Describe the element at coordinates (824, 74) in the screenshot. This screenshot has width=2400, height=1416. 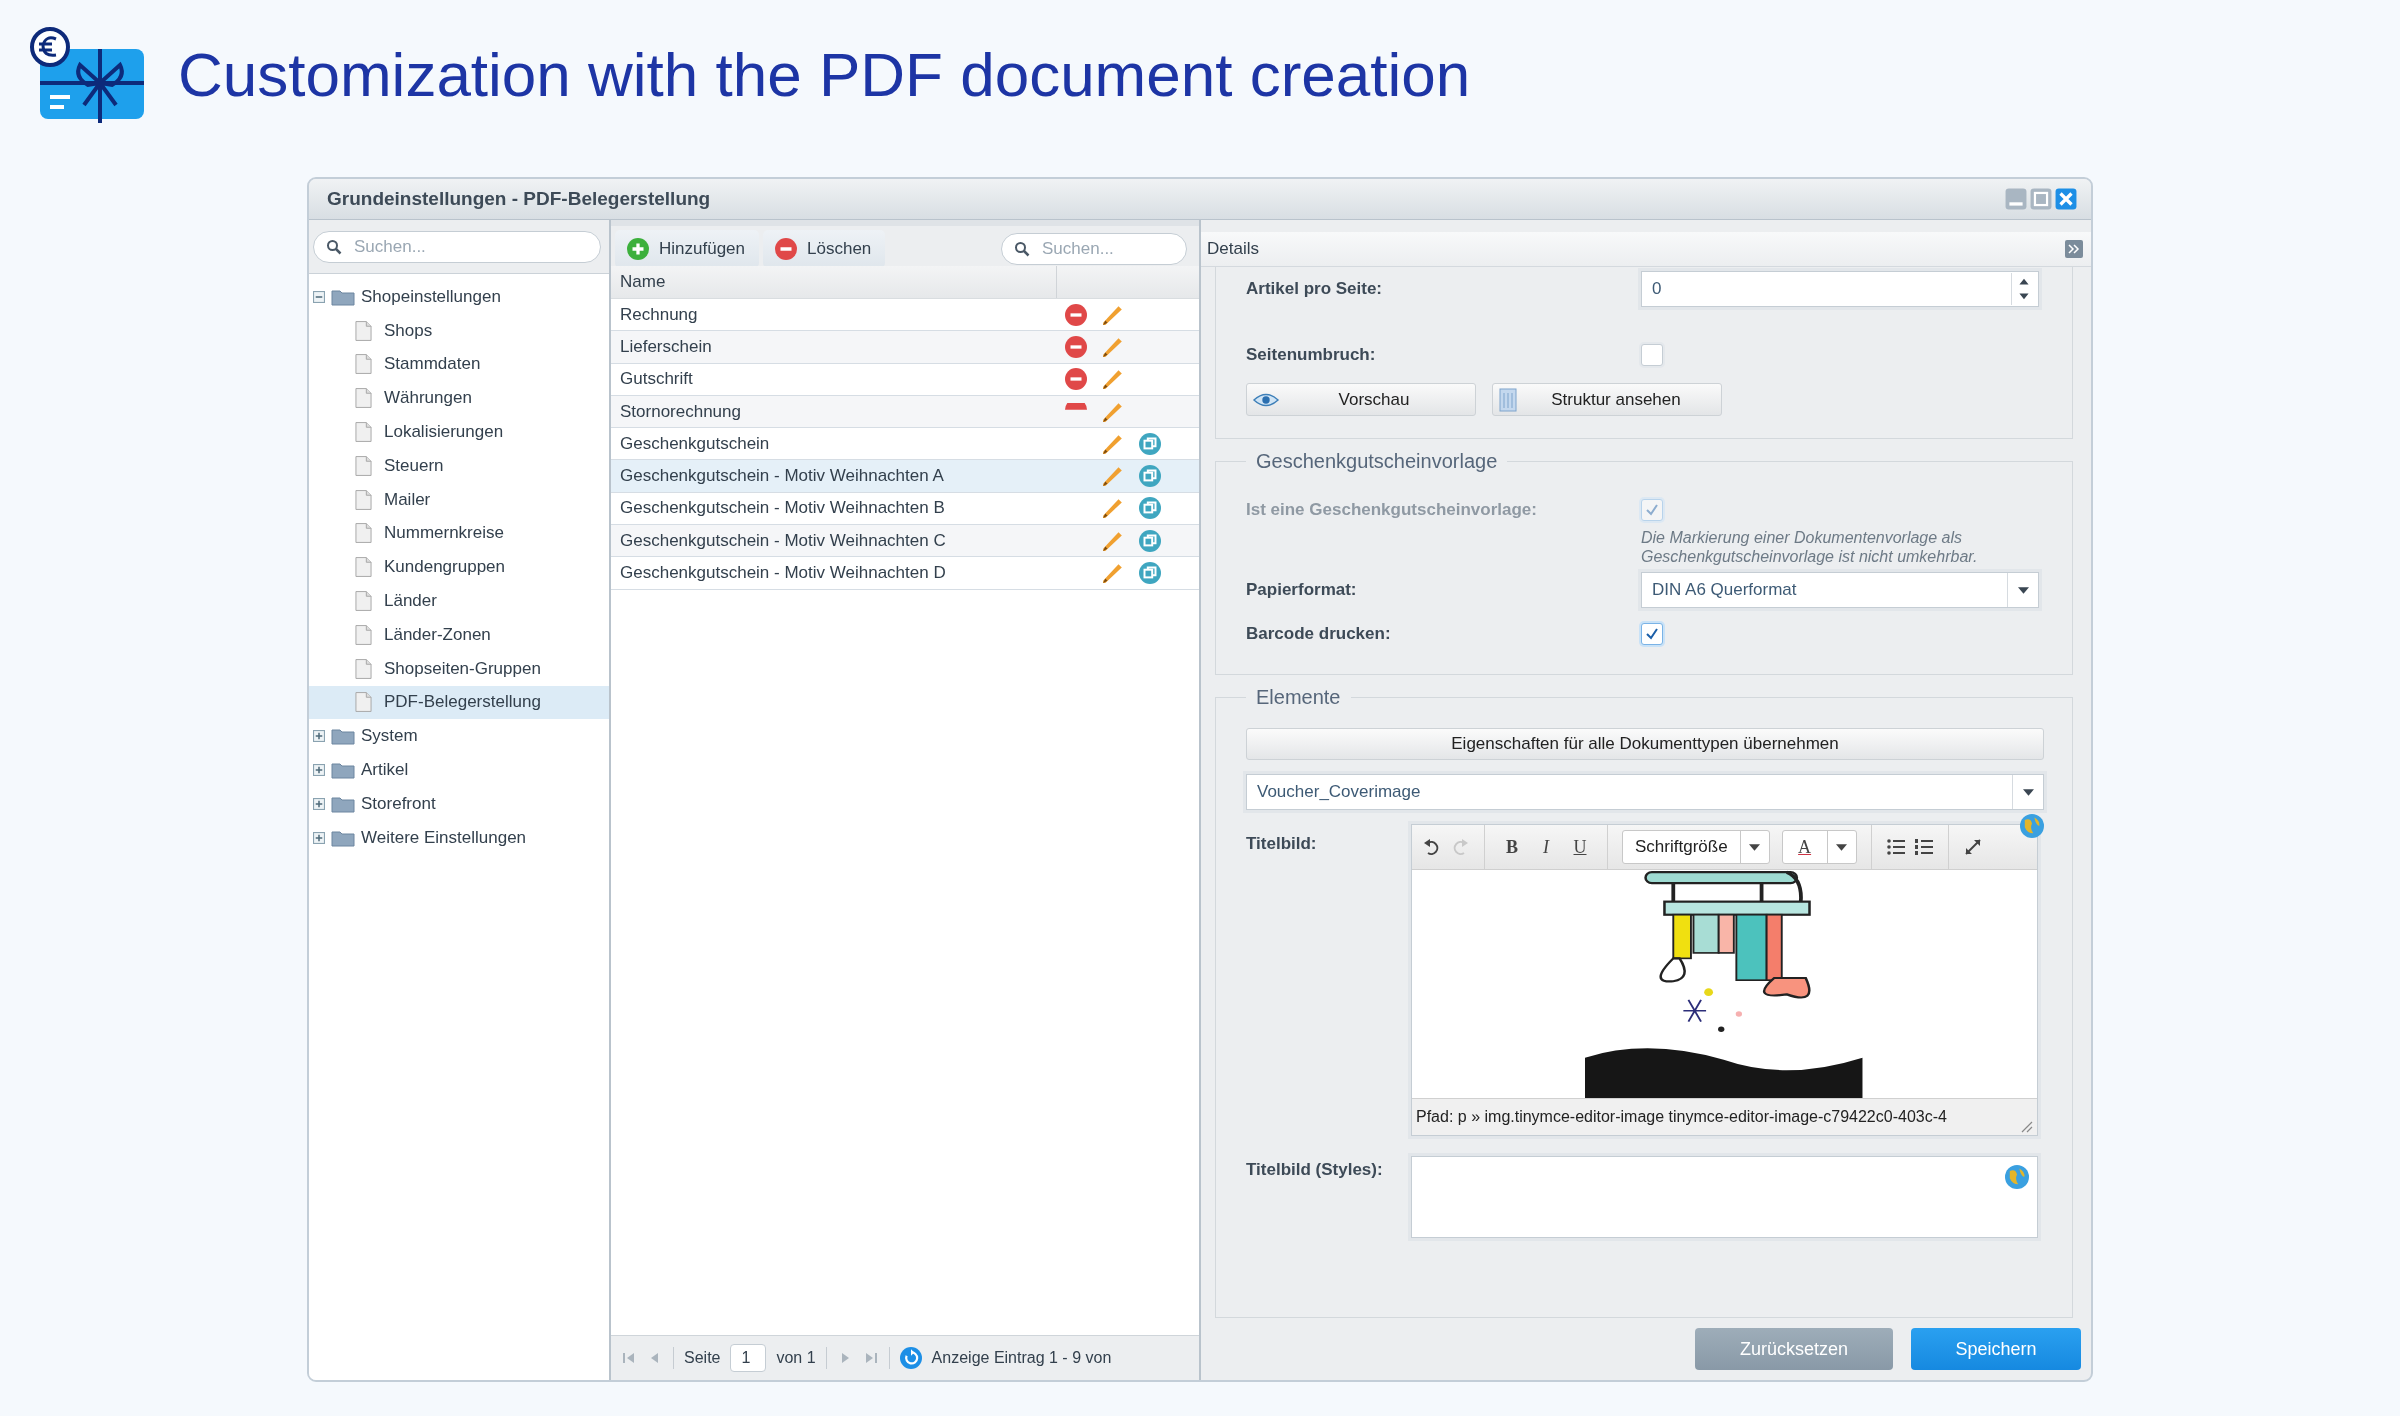
I see `page-title: Customization with the PDF document creation` at that location.